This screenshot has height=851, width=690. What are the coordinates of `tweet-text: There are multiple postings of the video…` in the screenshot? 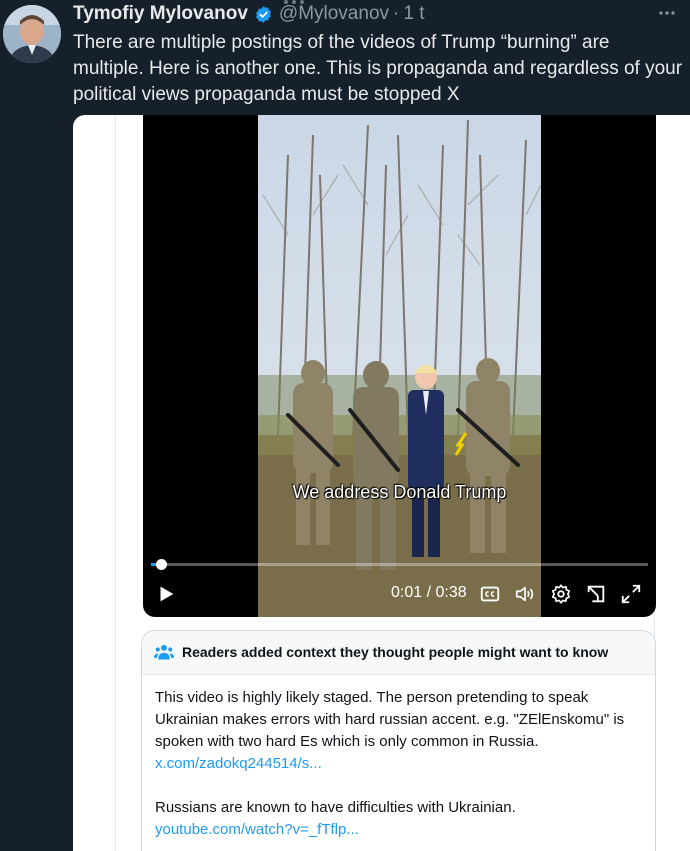 It's located at (378, 68).